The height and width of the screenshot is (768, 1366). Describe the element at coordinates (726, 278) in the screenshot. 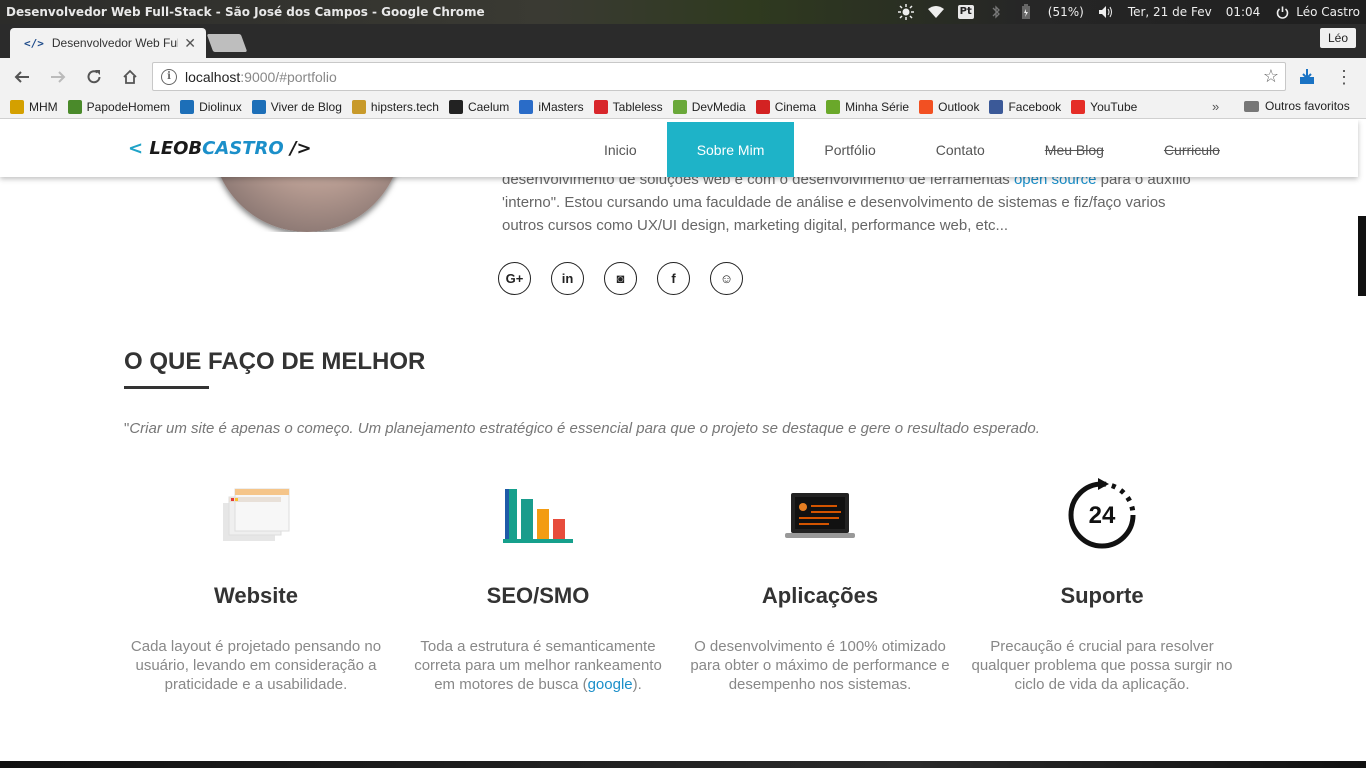

I see `github-icon: ☺` at that location.